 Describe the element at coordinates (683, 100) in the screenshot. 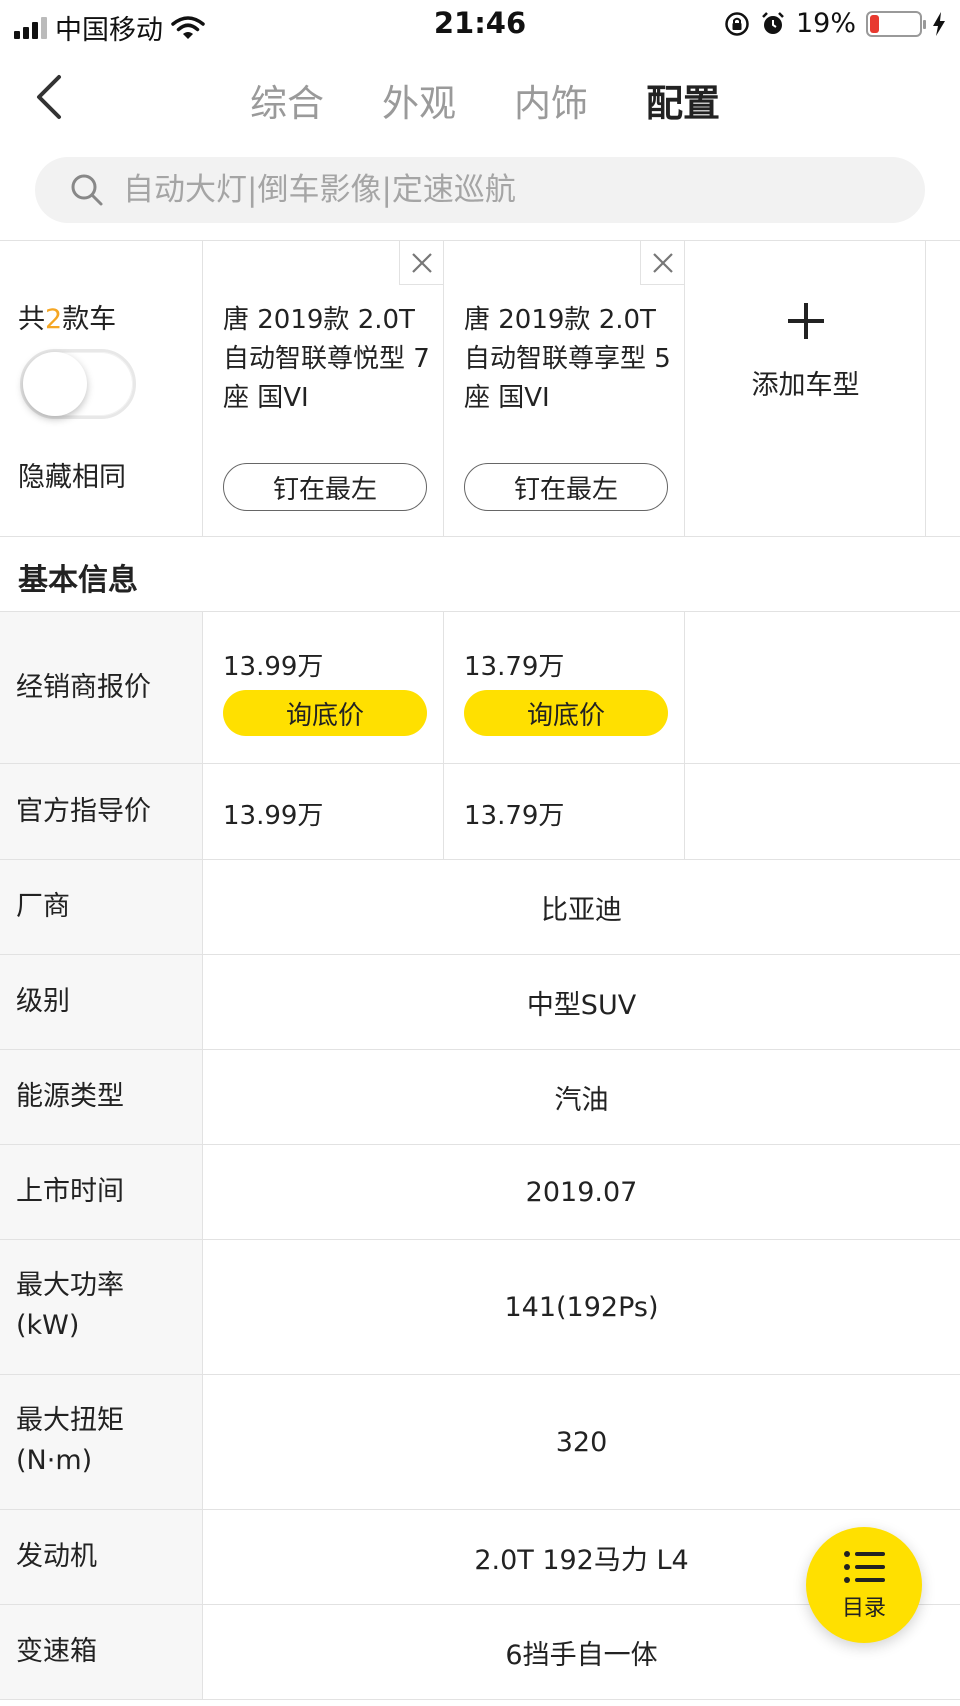

I see `tab-configuration: 配置` at that location.